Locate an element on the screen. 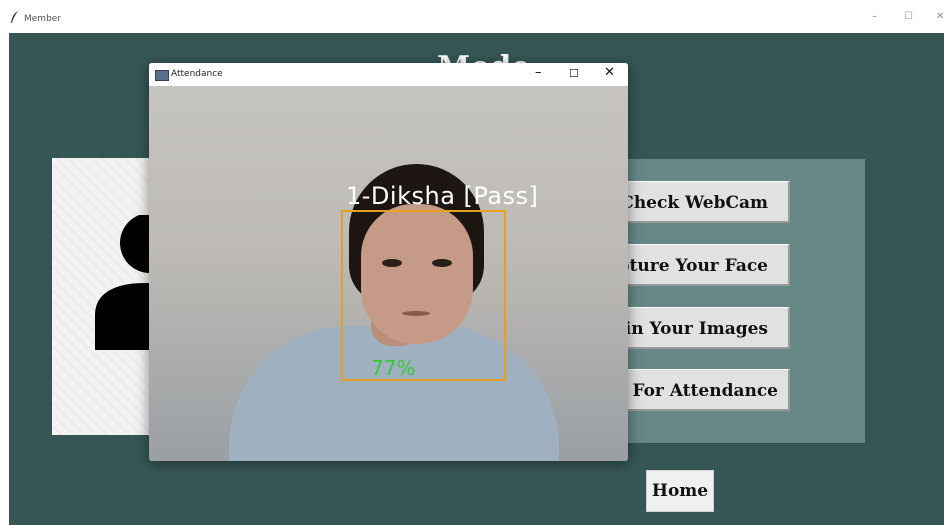  recognized-name-label: 1-Diksha [Pass] is located at coordinates (442, 196).